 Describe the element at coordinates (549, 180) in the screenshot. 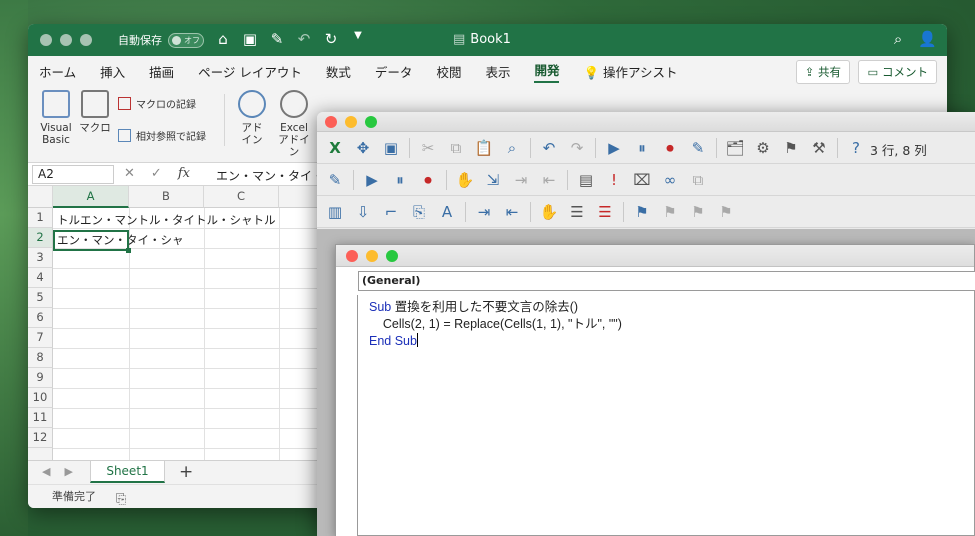

I see `step-out-icon: ⇤` at that location.